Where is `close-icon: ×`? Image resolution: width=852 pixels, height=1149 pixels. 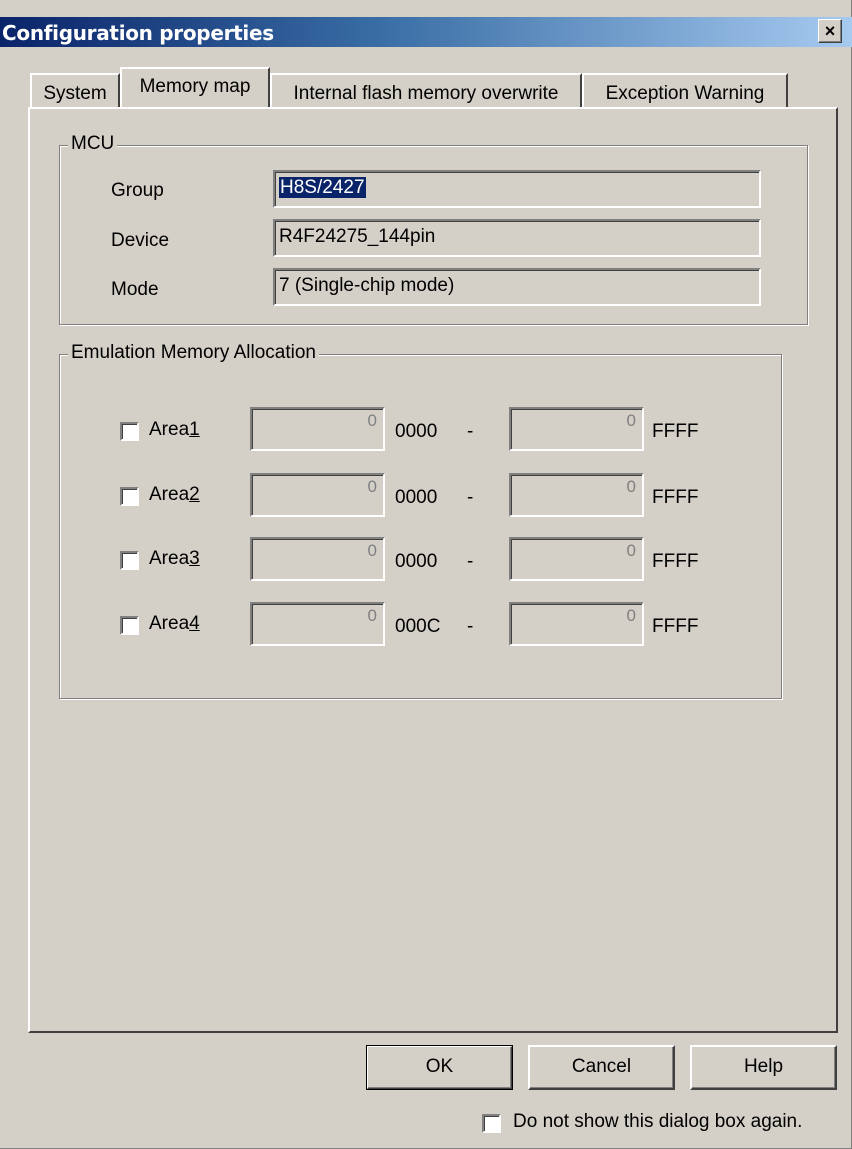
close-icon: × is located at coordinates (830, 31).